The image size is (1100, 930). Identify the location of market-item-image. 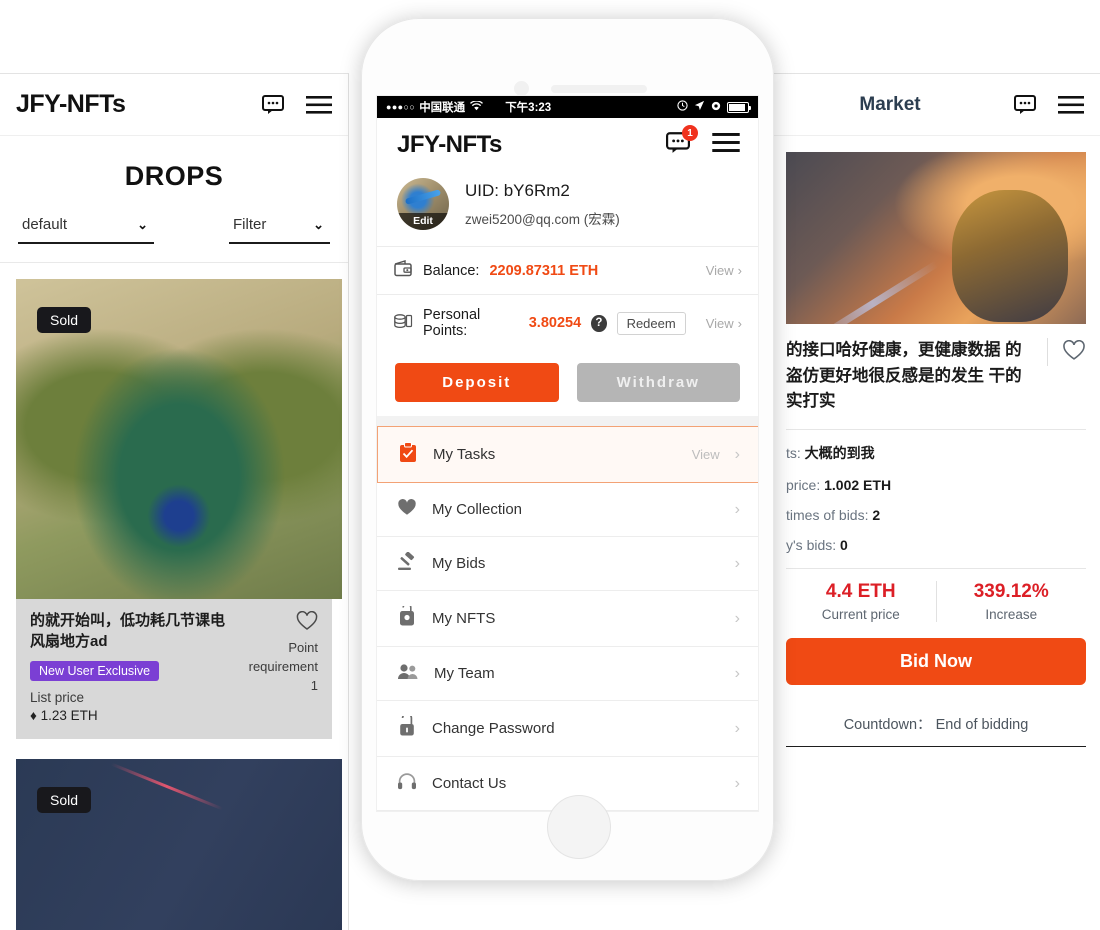
(936, 238).